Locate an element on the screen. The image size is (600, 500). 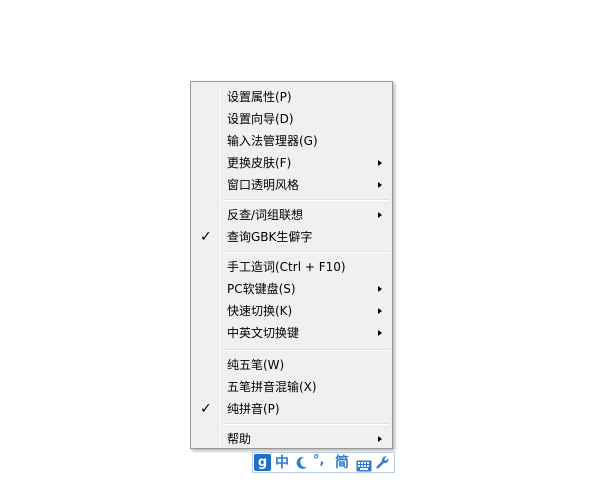
menu-item-soft-keyboard: PC软键盘(S) is located at coordinates (291, 289).